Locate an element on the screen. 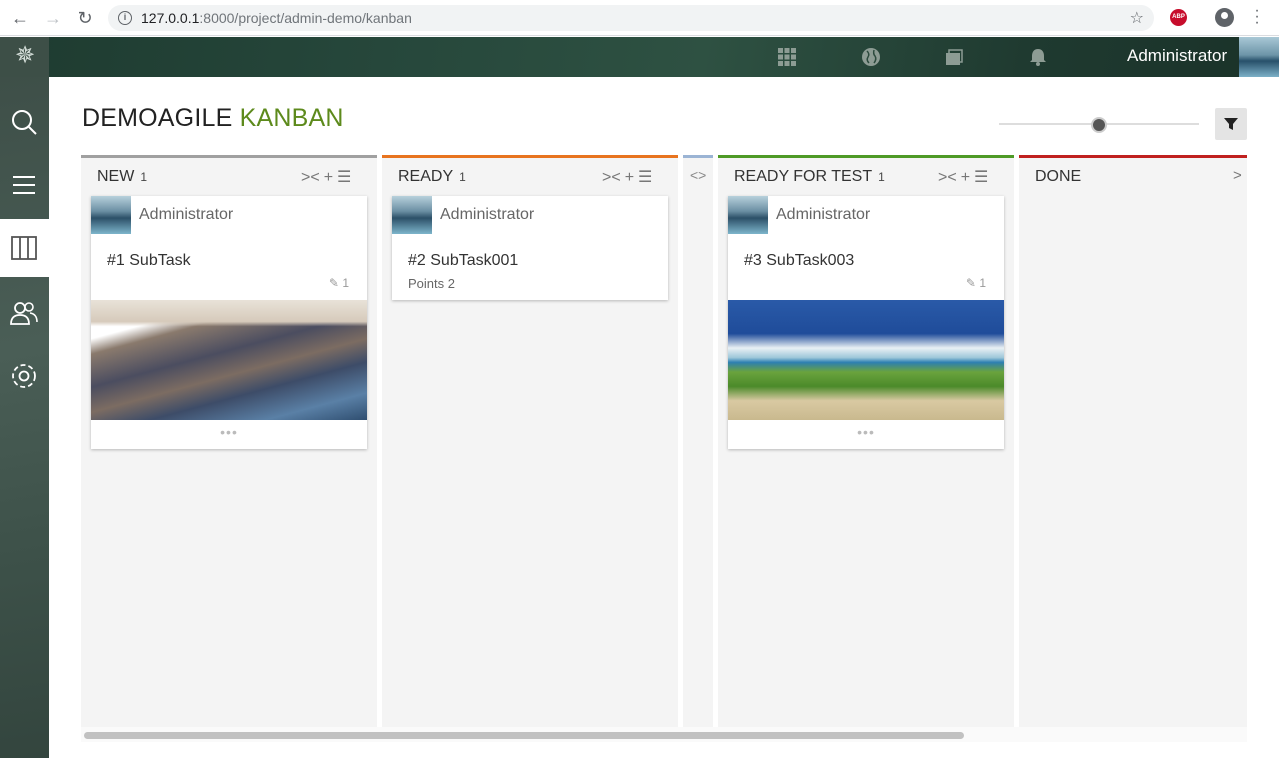  site-info-icon: i is located at coordinates (125, 18).